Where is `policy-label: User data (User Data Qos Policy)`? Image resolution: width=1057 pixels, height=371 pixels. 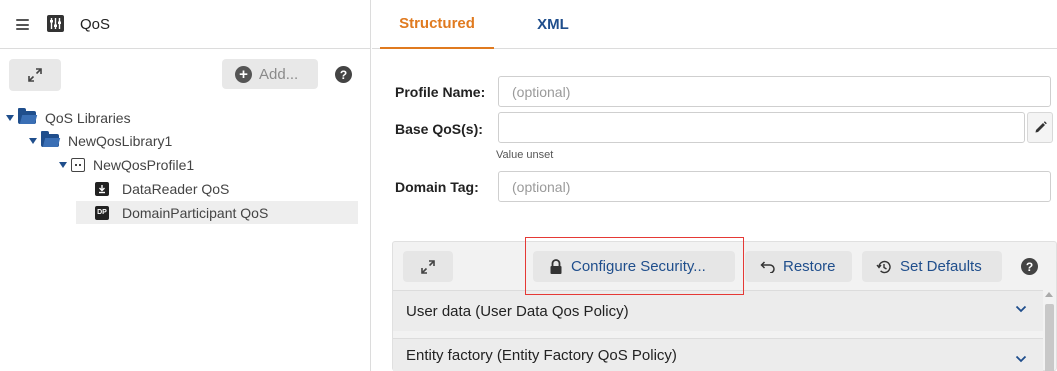
policy-label: User data (User Data Qos Policy) is located at coordinates (517, 311).